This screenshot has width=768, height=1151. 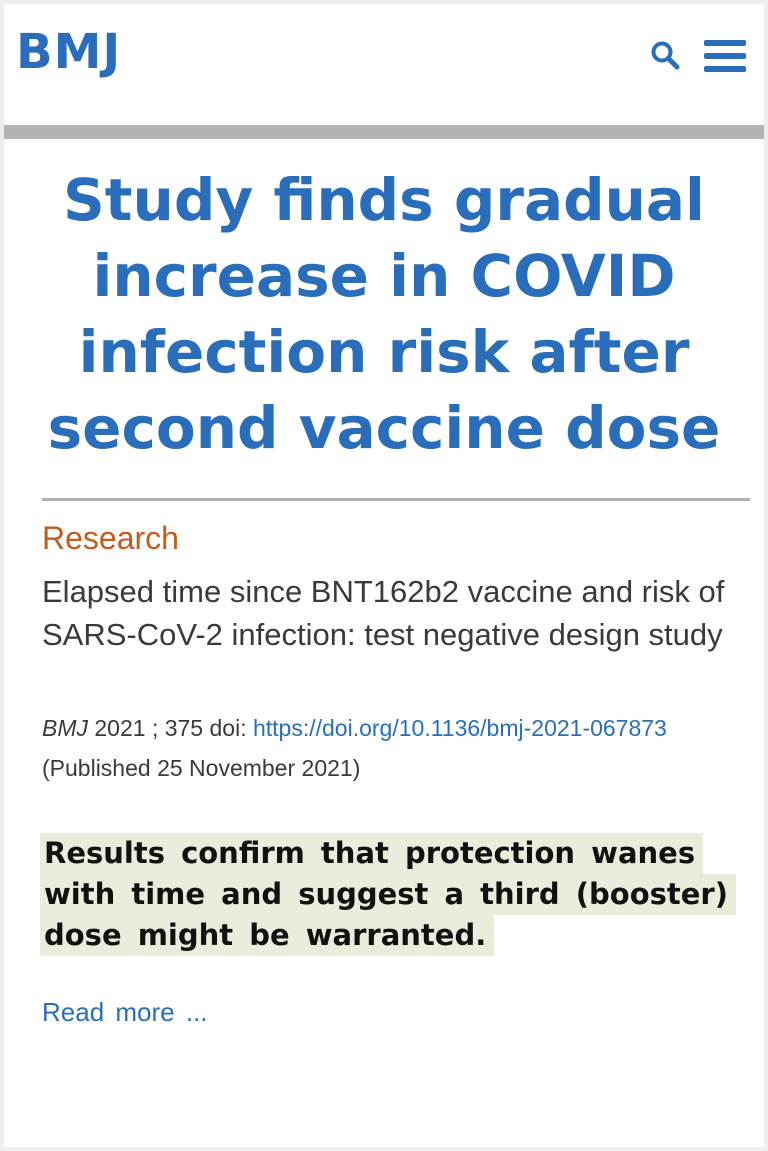 I want to click on published-date: (Published 25 November 2021), so click(x=201, y=768).